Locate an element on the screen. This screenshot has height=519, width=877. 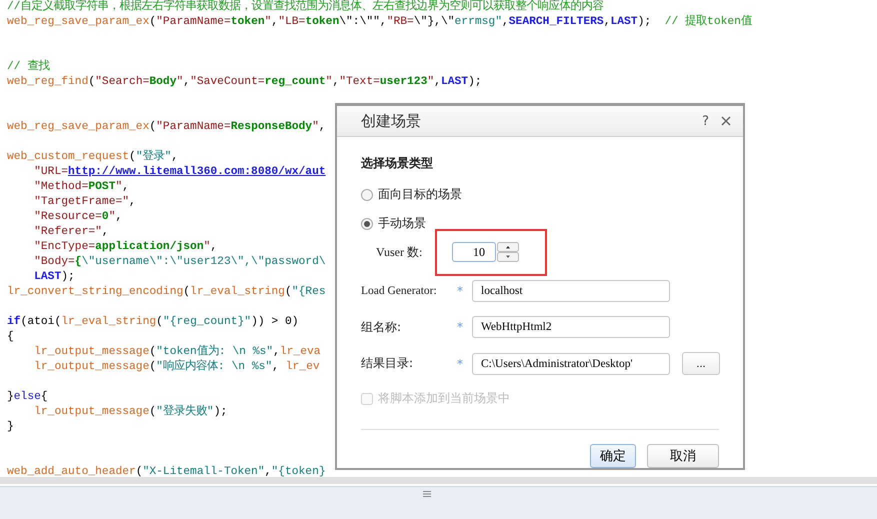
code-line: lr_output_message("登录失败"); is located at coordinates (130, 412).